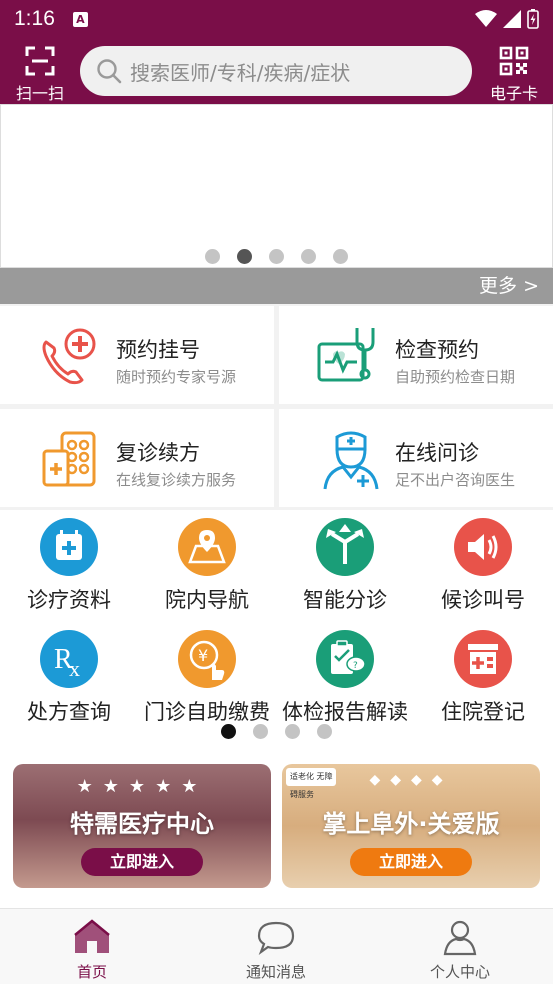 This screenshot has width=553, height=984. Describe the element at coordinates (207, 547) in the screenshot. I see `map-pin-icon` at that location.